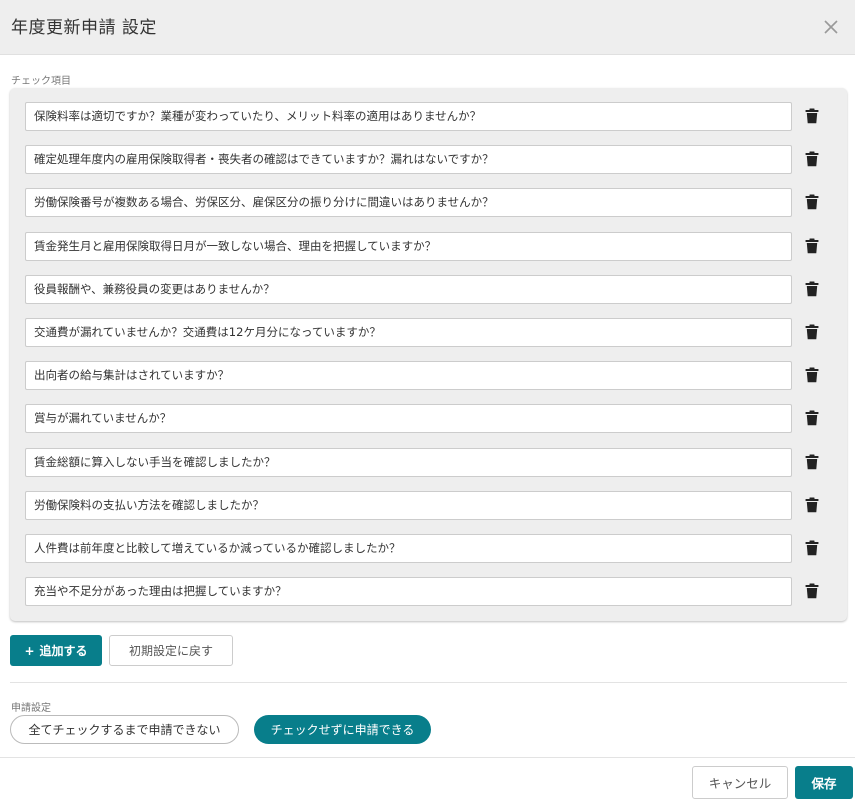 The image size is (855, 802). I want to click on checklist-item-input: 交通費が漏れていませんか？交通費は12ケ月分になっていますか？, so click(408, 332).